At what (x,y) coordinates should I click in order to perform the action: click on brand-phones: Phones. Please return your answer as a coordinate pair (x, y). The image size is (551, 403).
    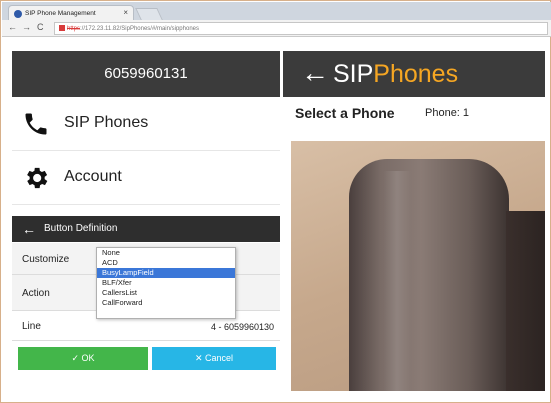
    Looking at the image, I should click on (416, 74).